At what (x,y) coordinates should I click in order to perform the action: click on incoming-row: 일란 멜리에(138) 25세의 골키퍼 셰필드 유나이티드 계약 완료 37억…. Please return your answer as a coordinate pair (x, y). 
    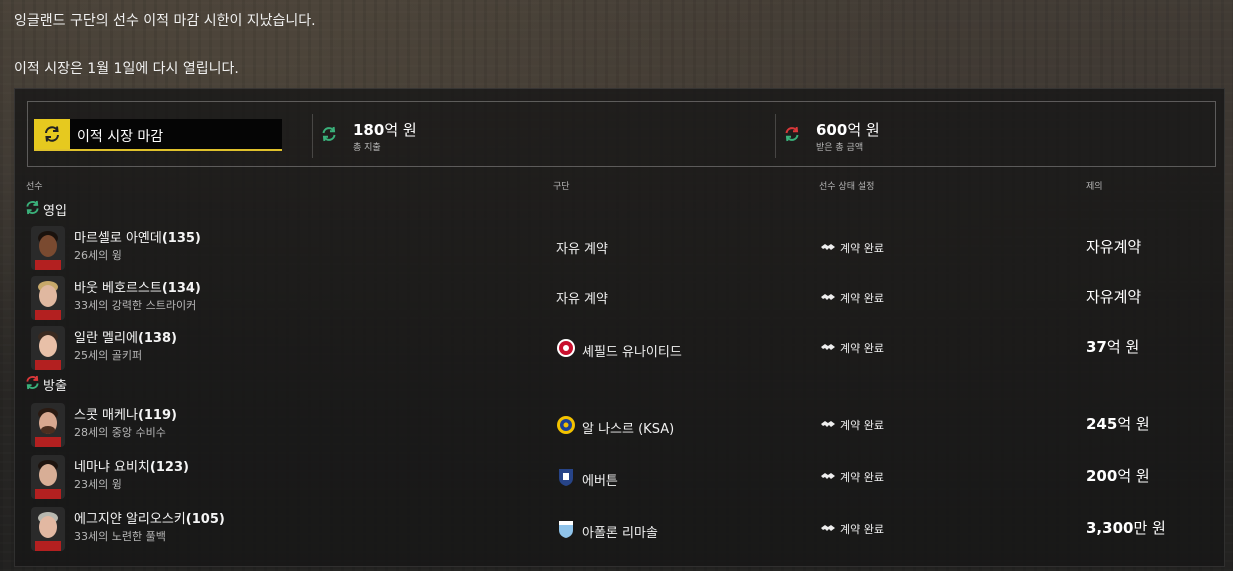
    Looking at the image, I should click on (619, 348).